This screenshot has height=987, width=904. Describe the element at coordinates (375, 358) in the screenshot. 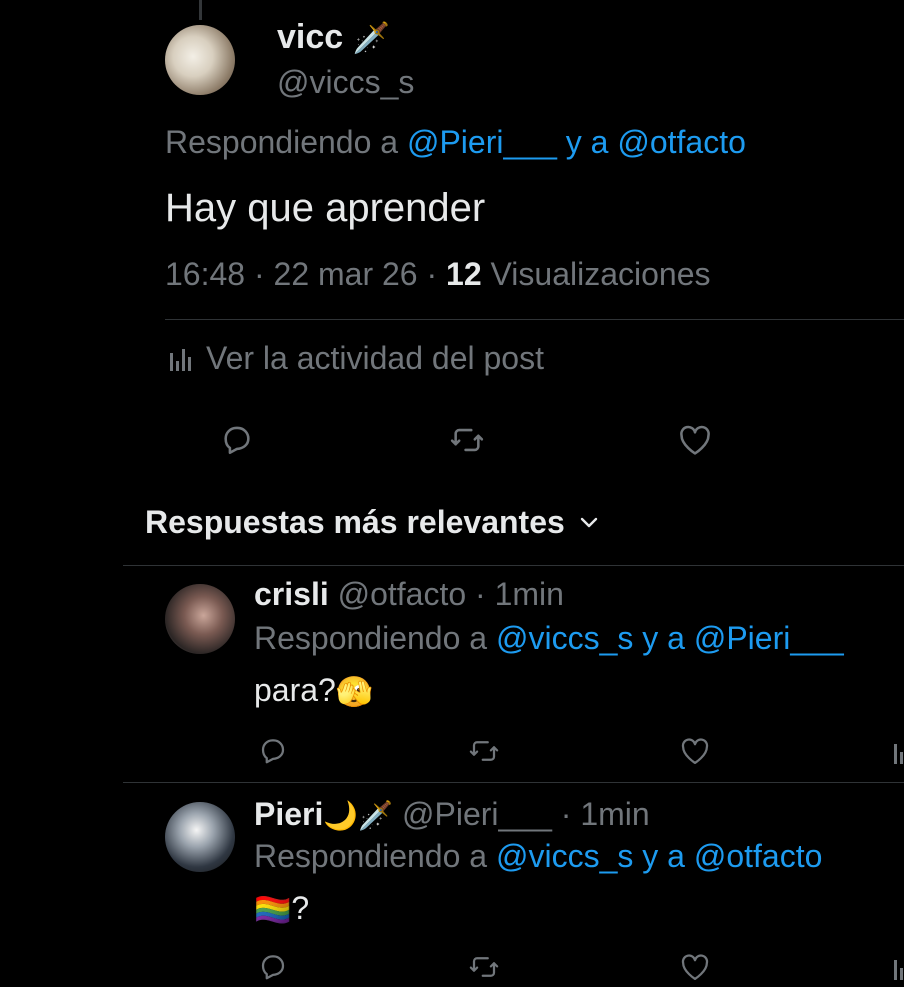

I see `activity-label: Ver la actividad del post` at that location.